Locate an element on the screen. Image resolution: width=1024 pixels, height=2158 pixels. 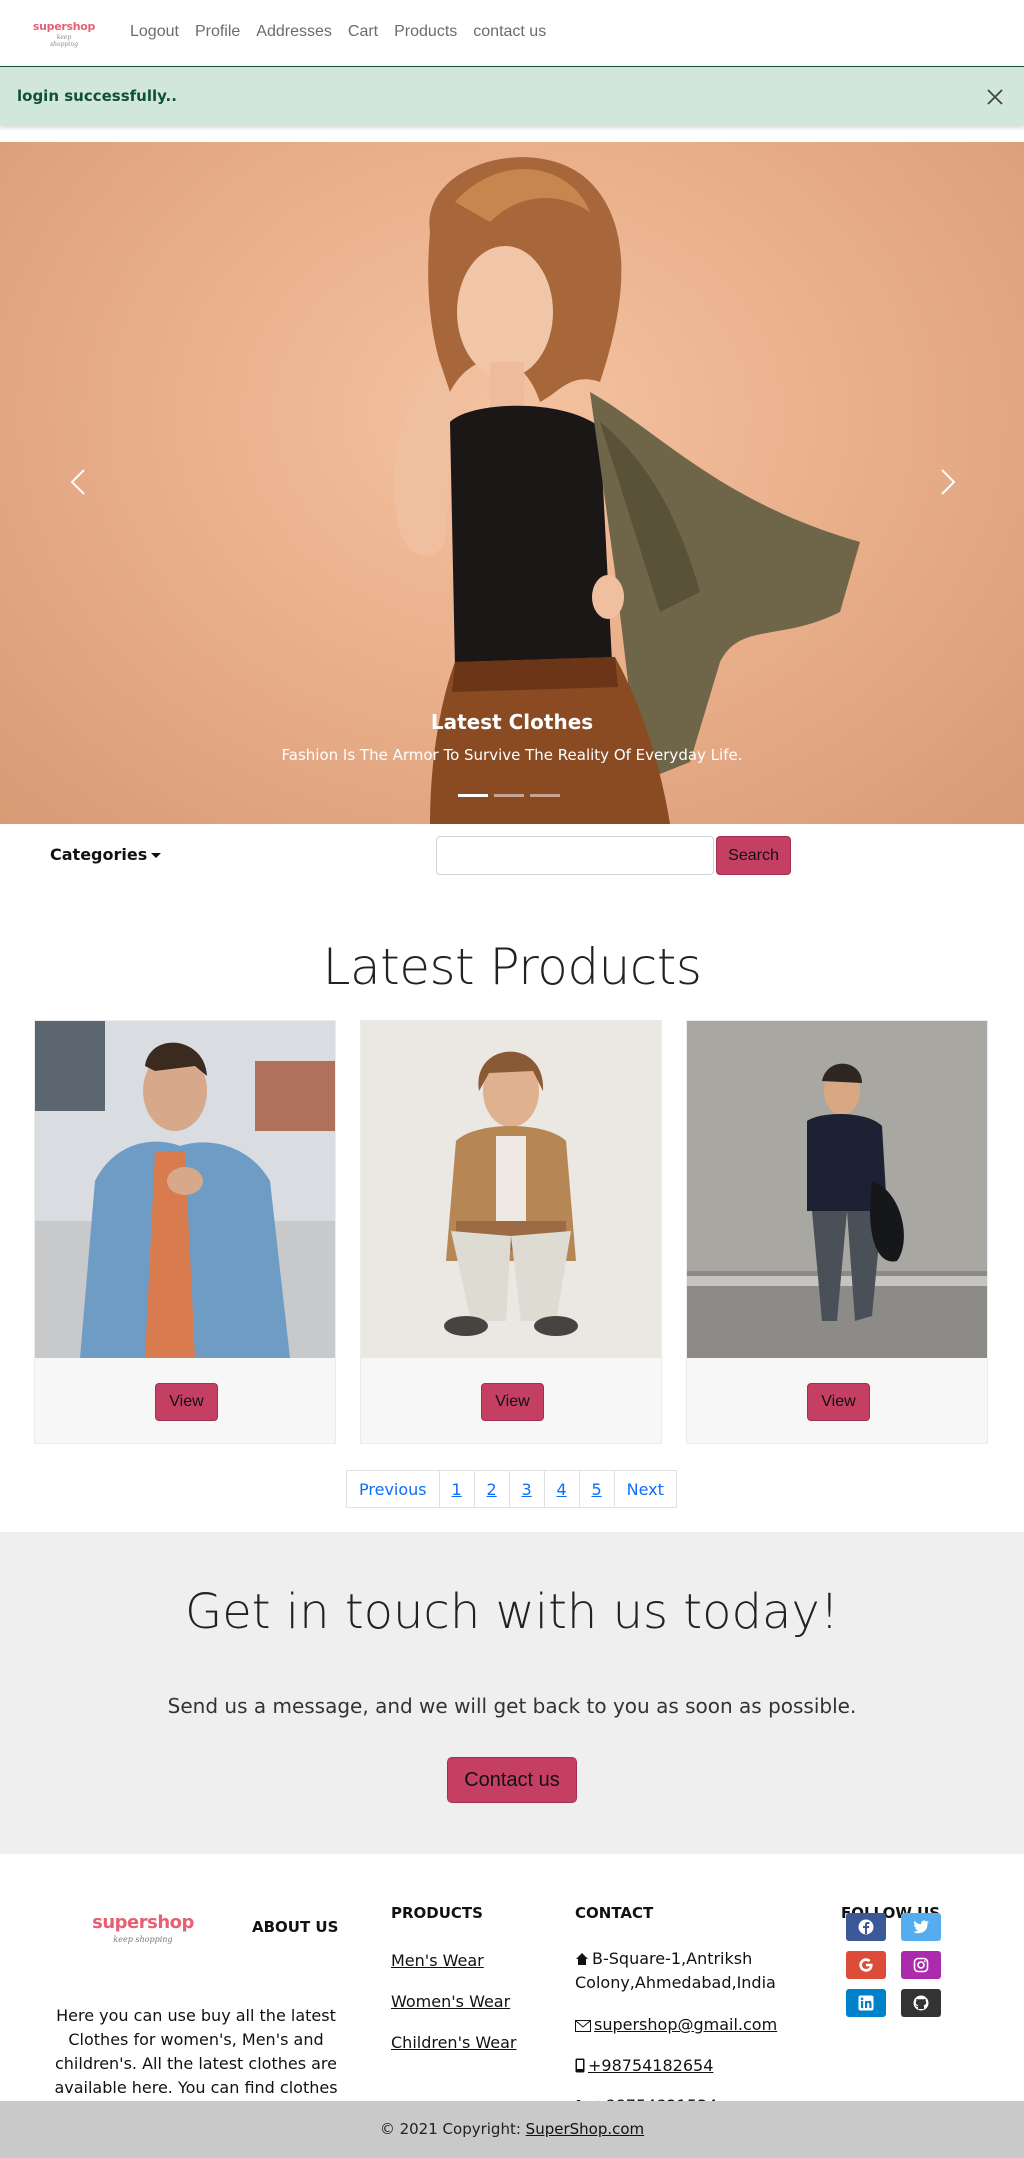
mobile-phone-icon is located at coordinates (580, 2065).